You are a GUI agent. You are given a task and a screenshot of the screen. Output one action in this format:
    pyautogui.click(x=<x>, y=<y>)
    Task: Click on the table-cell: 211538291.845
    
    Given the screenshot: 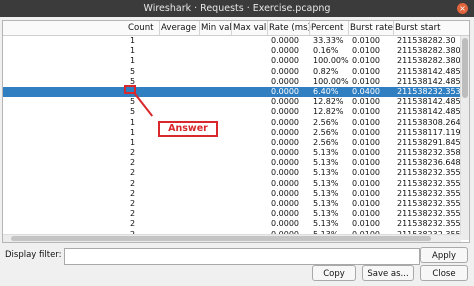 What is the action you would take?
    pyautogui.click(x=429, y=142)
    